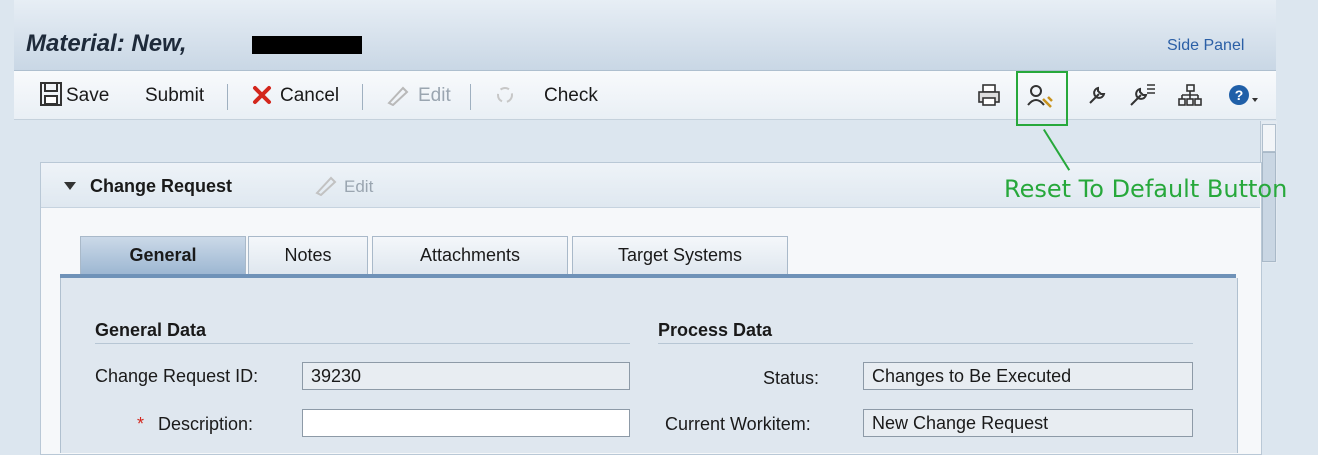  Describe the element at coordinates (1142, 97) in the screenshot. I see `personalize-icon` at that location.